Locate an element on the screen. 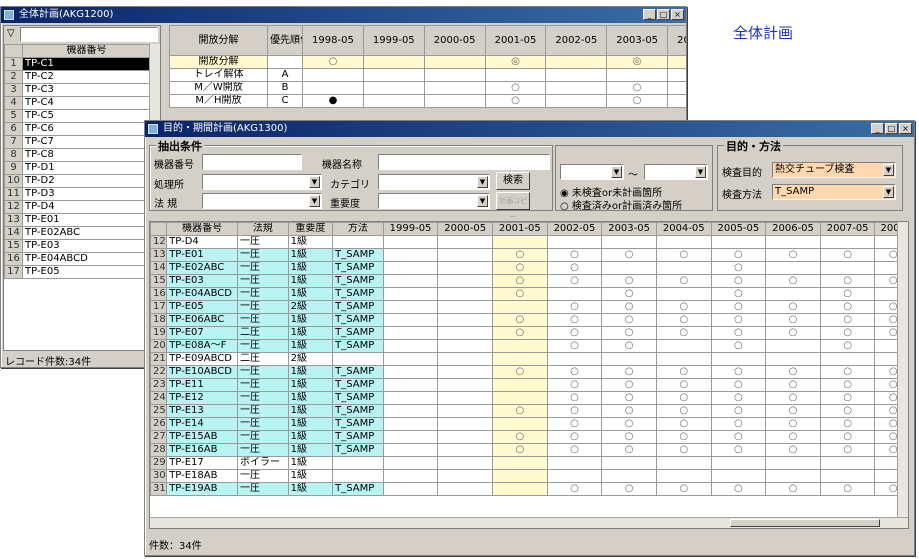 The width and height of the screenshot is (919, 559). list-item: 12 TP-D4 is located at coordinates (77, 207).